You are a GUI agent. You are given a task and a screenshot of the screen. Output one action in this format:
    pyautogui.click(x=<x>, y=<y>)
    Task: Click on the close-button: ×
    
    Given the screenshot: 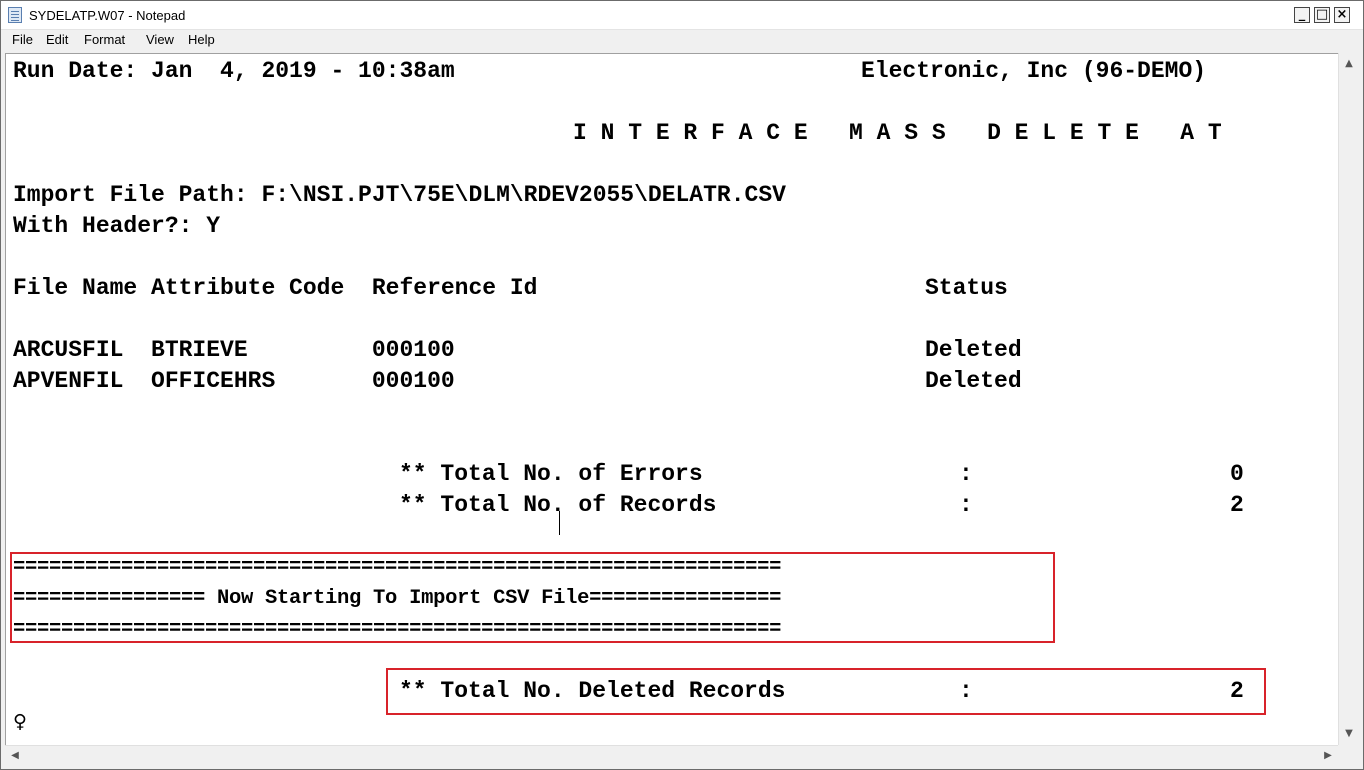 What is the action you would take?
    pyautogui.click(x=1342, y=15)
    